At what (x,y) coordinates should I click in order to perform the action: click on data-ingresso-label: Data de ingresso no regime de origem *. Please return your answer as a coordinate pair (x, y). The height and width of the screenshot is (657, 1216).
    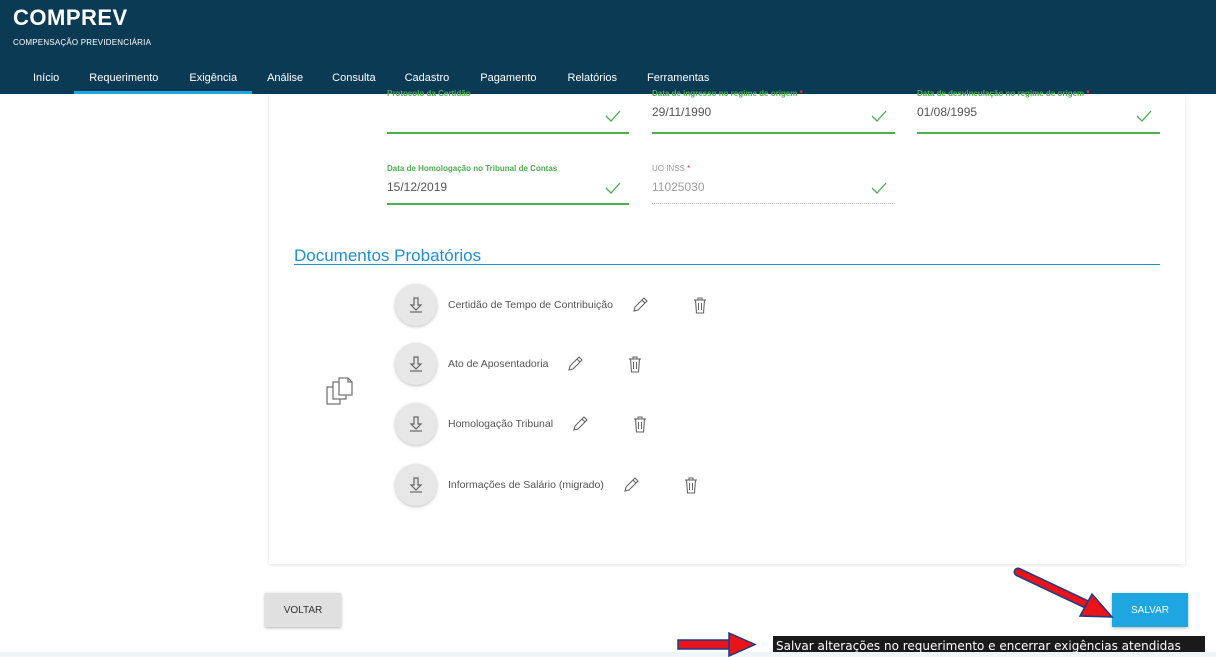
    Looking at the image, I should click on (727, 93).